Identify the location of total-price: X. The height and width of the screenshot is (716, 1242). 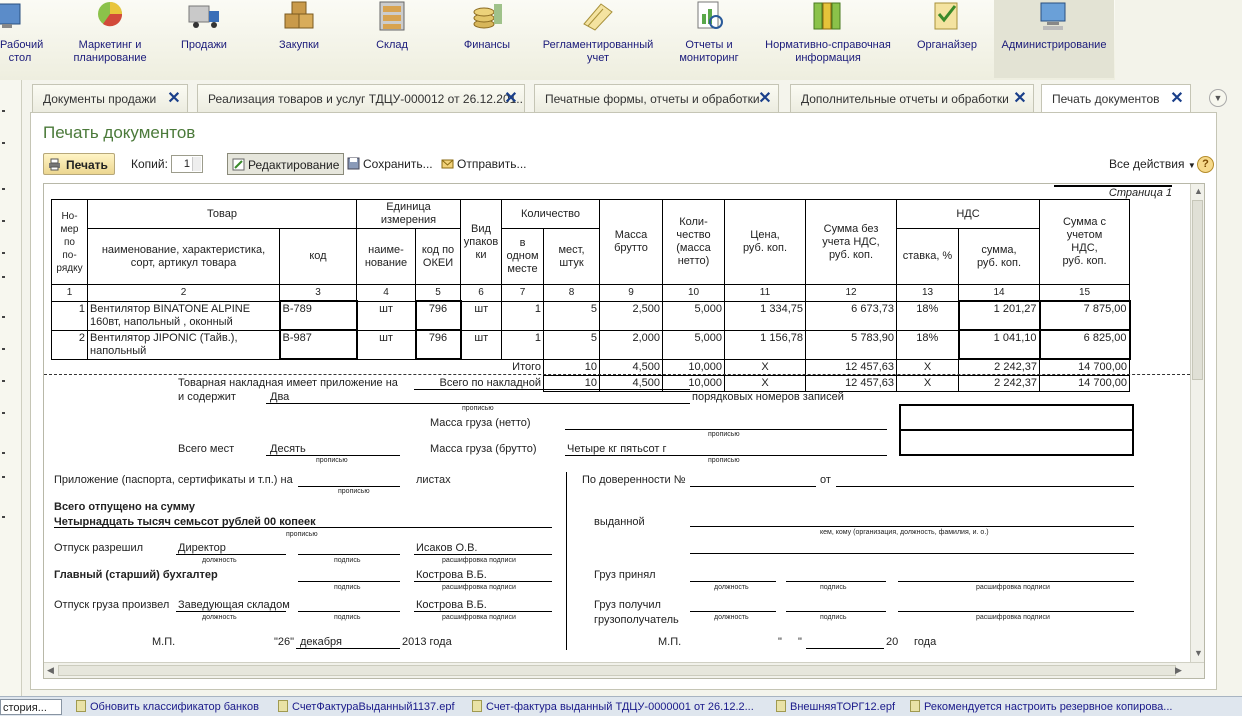
(765, 383).